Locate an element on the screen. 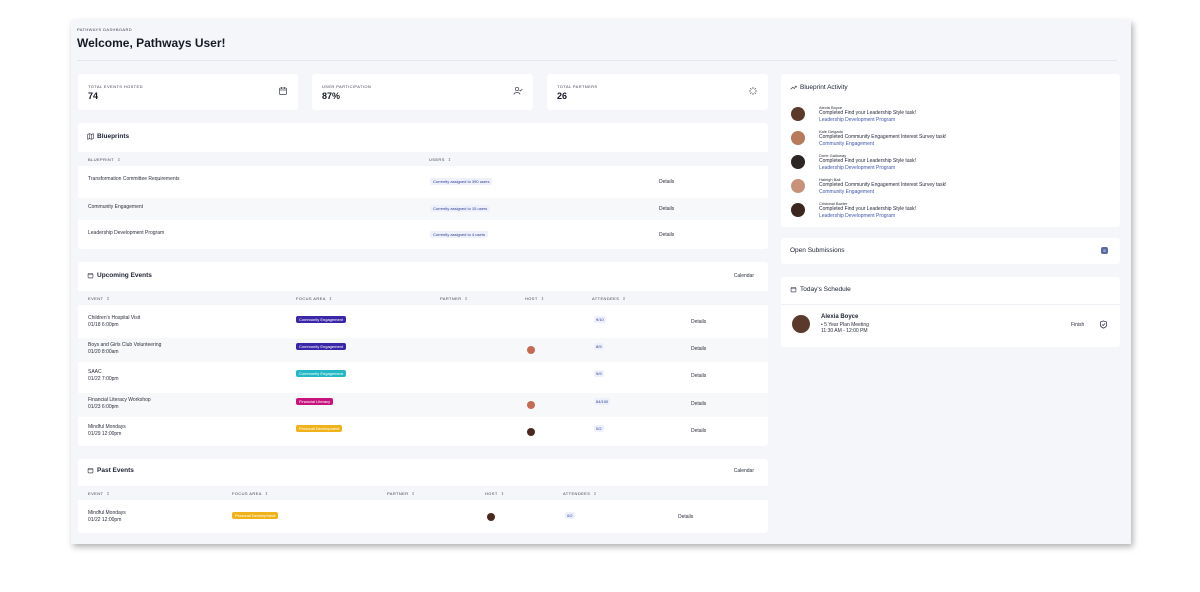 This screenshot has width=1200, height=592. stat-card-events: TOTAL EVENTS HOSTED 74 is located at coordinates (188, 92).